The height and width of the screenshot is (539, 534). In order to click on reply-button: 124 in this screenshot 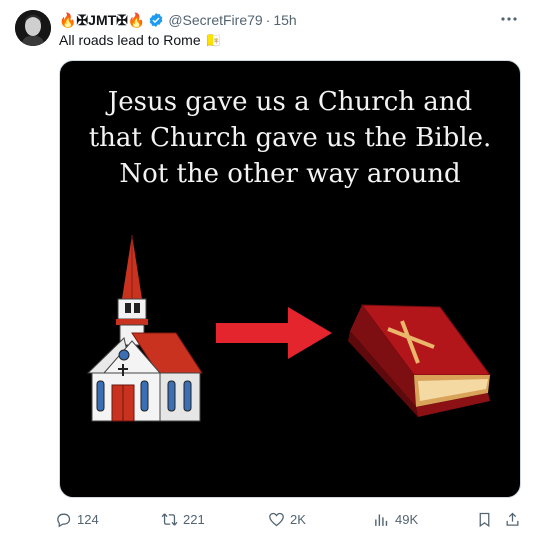, I will do `click(77, 519)`.